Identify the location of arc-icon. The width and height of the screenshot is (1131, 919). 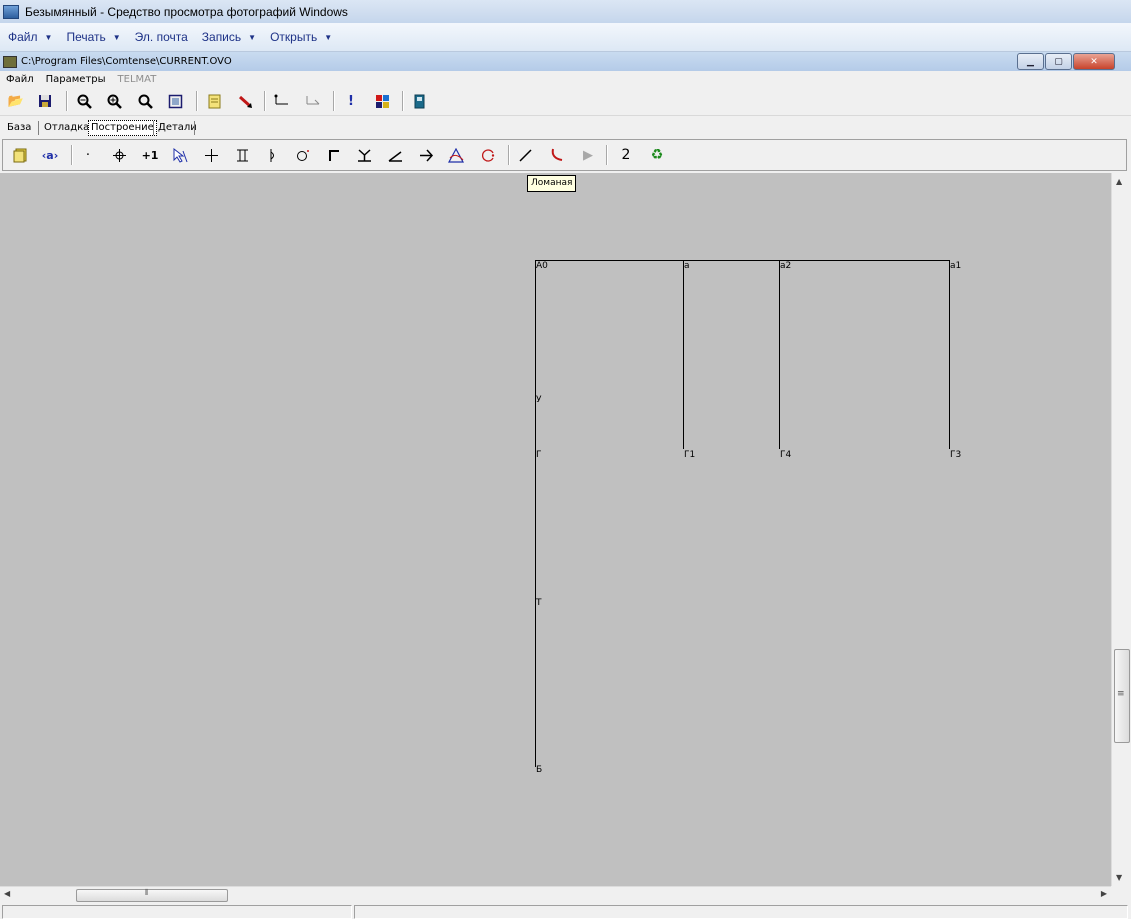
(272, 155).